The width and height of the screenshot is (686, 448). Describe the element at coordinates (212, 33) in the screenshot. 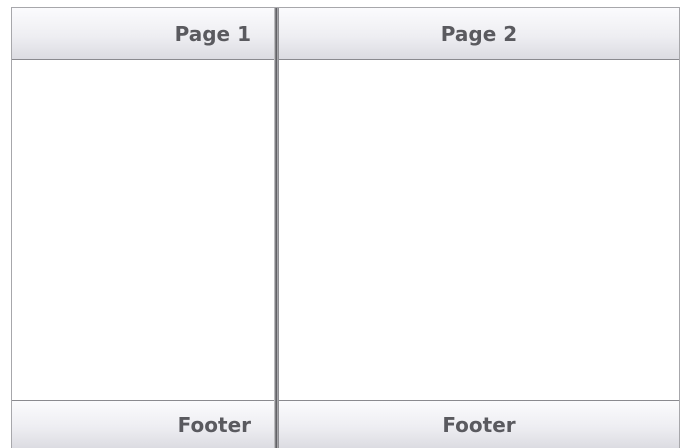

I see `page-1-title: Page 1` at that location.